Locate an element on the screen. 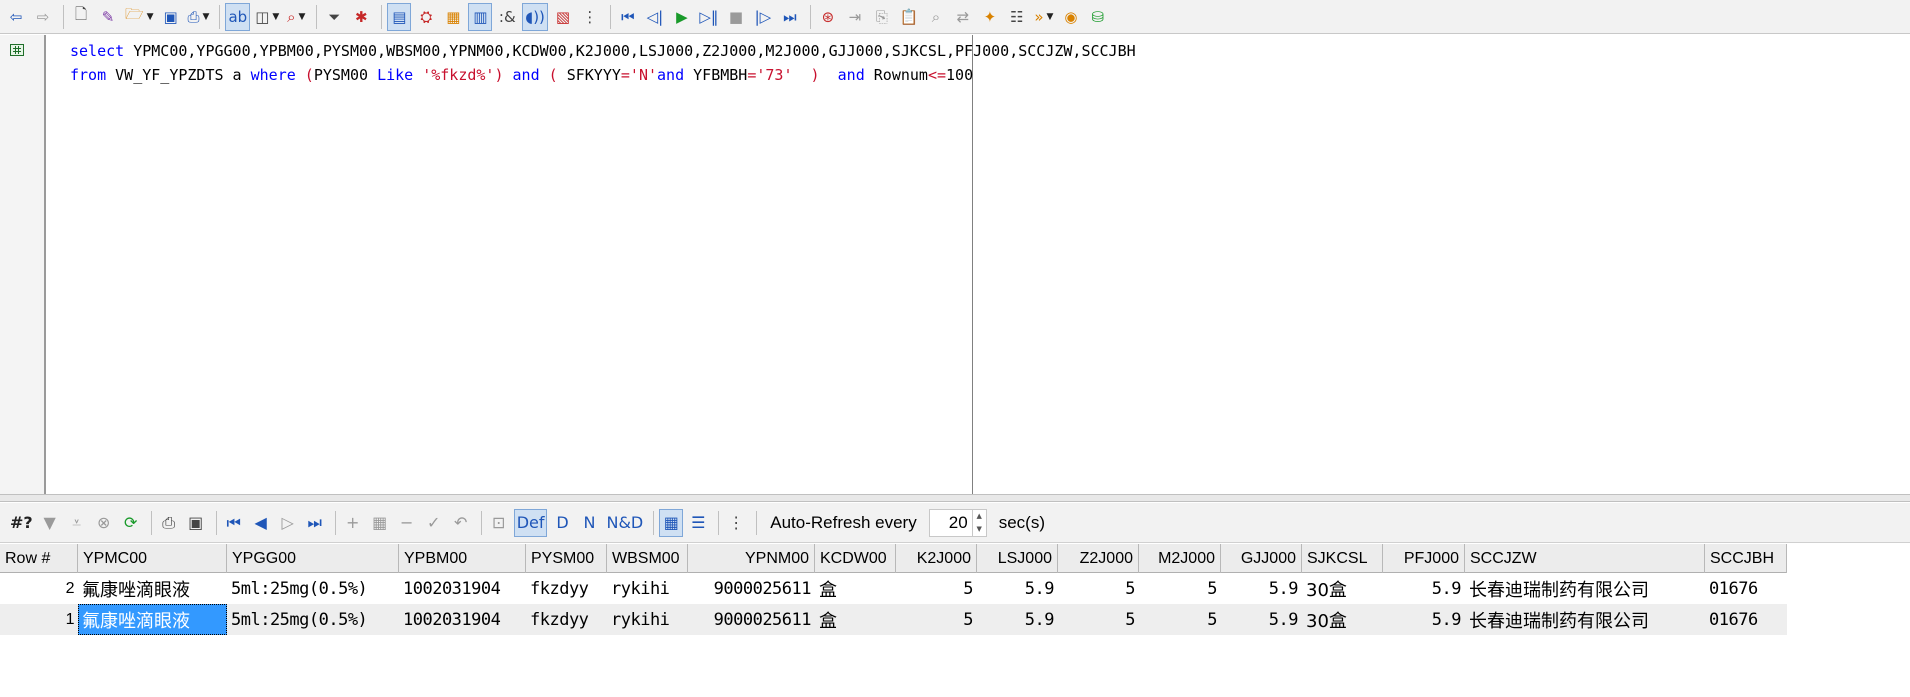 This screenshot has width=1910, height=697. table-cell: 氟康唑滴眼液 is located at coordinates (152, 588).